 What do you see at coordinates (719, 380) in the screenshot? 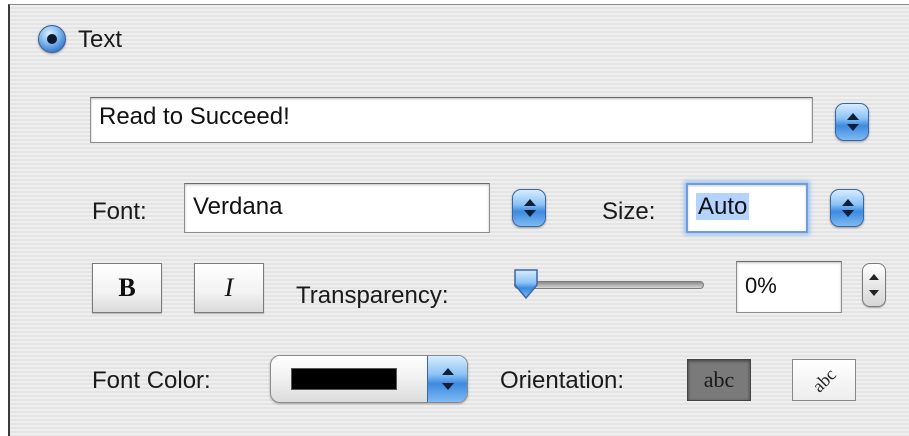
I see `orientation-horizontal-button: abc` at bounding box center [719, 380].